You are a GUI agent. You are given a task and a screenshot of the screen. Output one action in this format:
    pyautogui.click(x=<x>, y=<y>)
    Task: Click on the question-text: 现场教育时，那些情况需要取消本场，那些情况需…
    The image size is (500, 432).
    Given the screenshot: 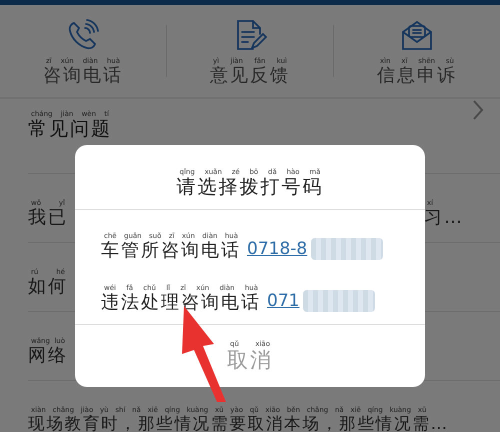 What is the action you would take?
    pyautogui.click(x=238, y=424)
    